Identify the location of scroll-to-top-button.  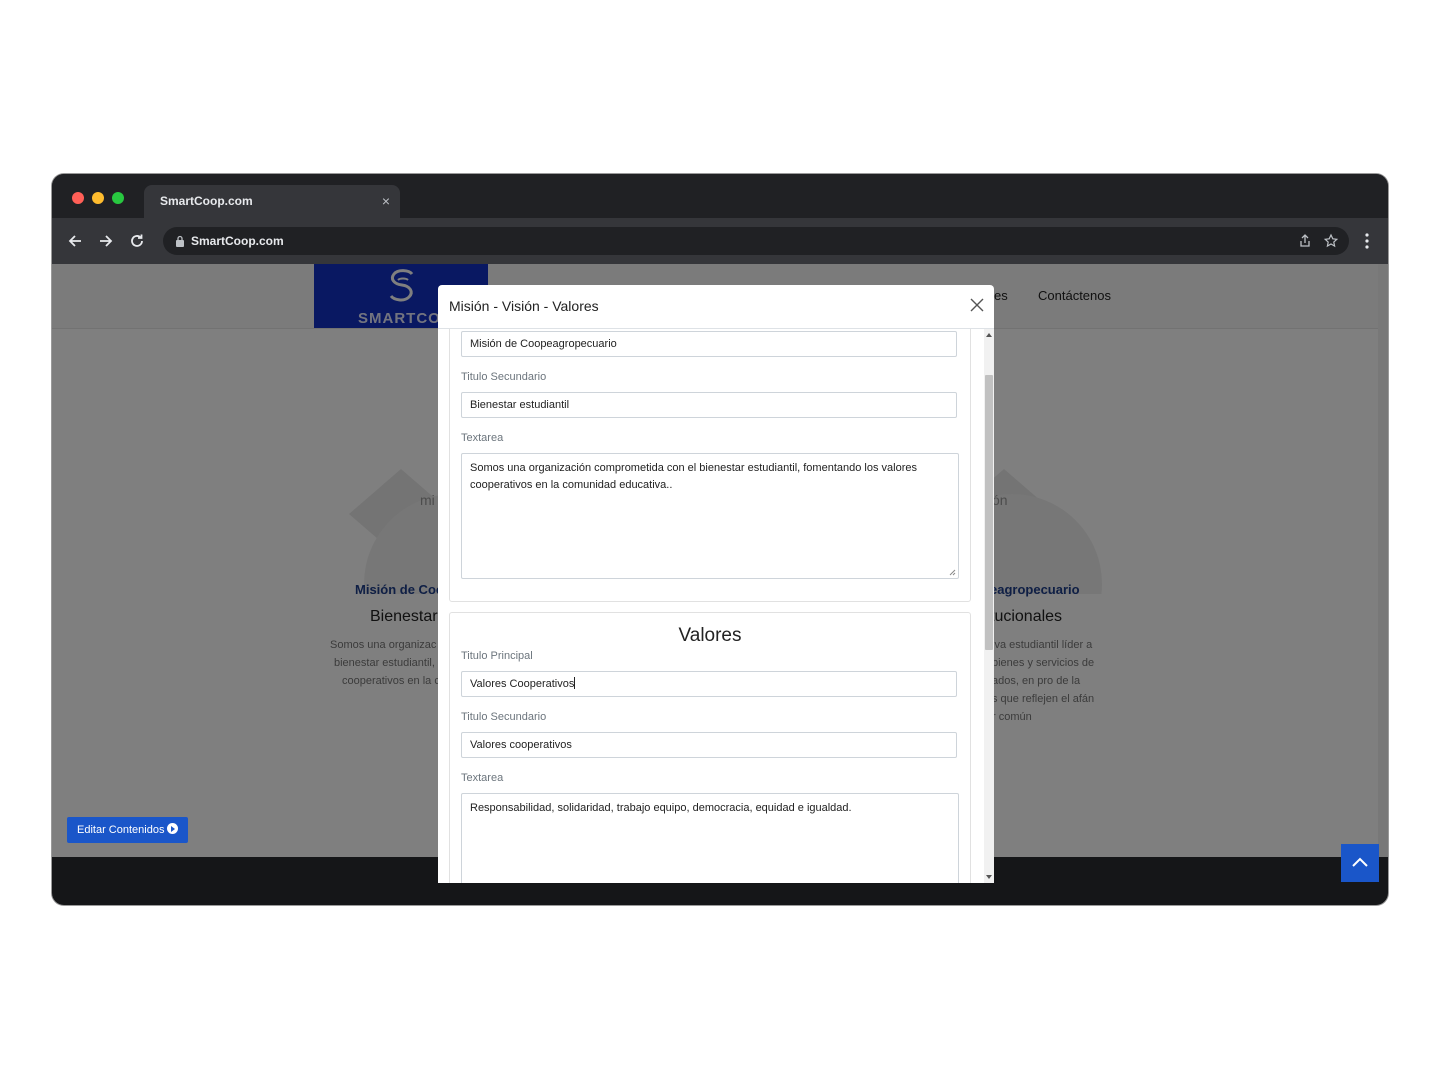
(1360, 863).